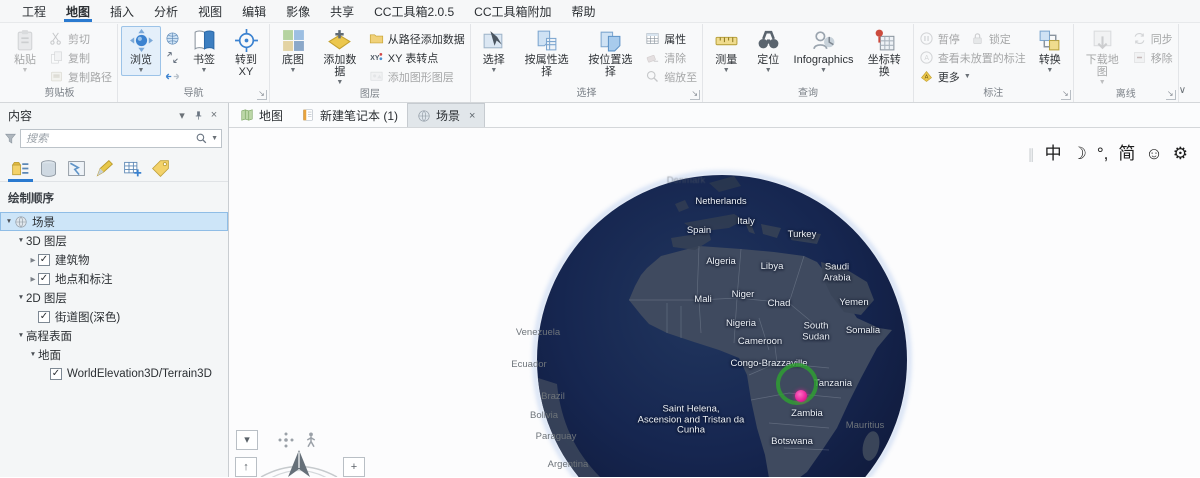 The height and width of the screenshot is (478, 1200). Describe the element at coordinates (247, 440) in the screenshot. I see `navigator-collapse-button: ▾` at that location.